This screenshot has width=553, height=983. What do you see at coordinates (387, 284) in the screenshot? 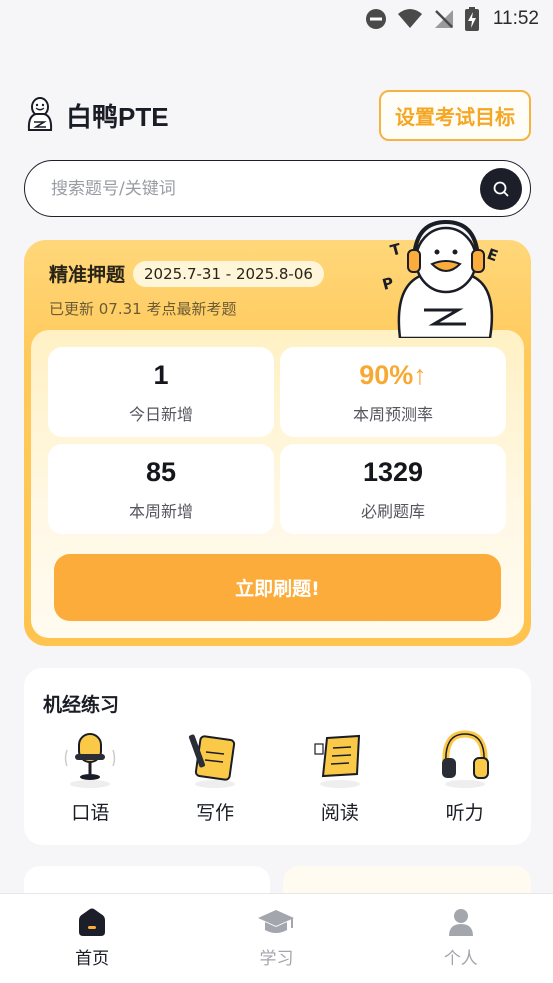
I see `mascot-letter-p: P` at bounding box center [387, 284].